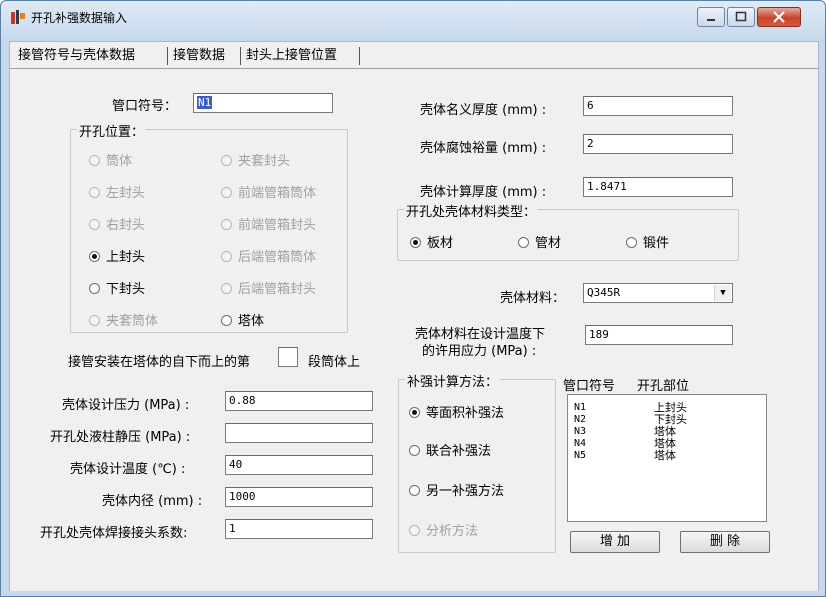  What do you see at coordinates (299, 401) in the screenshot?
I see `design-pressure-input: 0.88` at bounding box center [299, 401].